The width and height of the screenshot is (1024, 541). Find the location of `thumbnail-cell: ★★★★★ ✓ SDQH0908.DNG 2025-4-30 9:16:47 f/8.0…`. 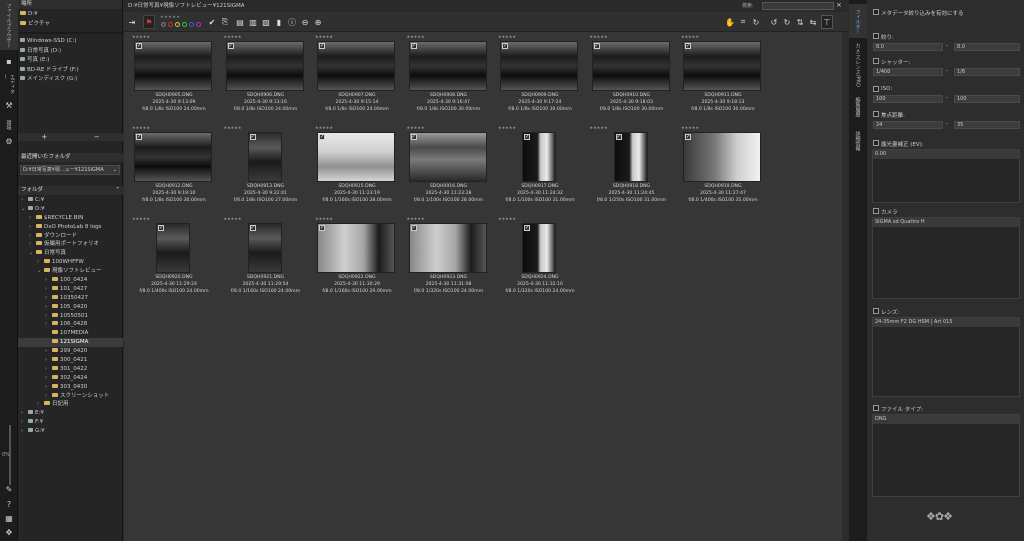

thumbnail-cell: ★★★★★ ✓ SDQH0908.DNG 2025-4-30 9:16:47 f/8.0… is located at coordinates (449, 77).